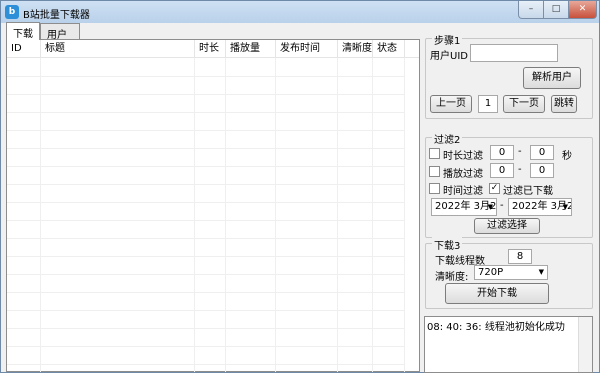 The width and height of the screenshot is (600, 373). Describe the element at coordinates (24, 49) in the screenshot. I see `column-header-id: ID` at that location.